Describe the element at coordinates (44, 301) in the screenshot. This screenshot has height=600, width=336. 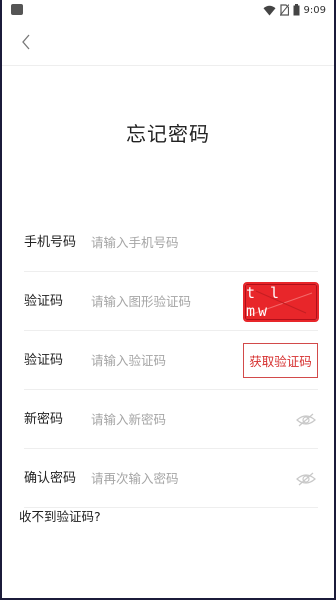
I see `image-code-label: 验证码` at that location.